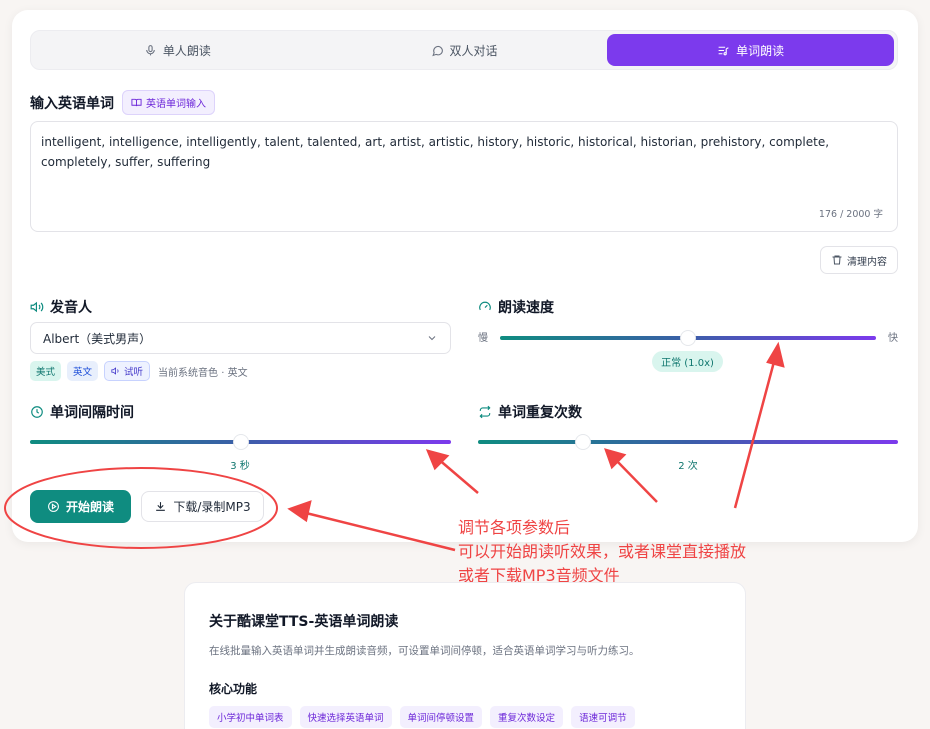 This screenshot has height=729, width=930. I want to click on feature-tag: 重复次数设定, so click(527, 717).